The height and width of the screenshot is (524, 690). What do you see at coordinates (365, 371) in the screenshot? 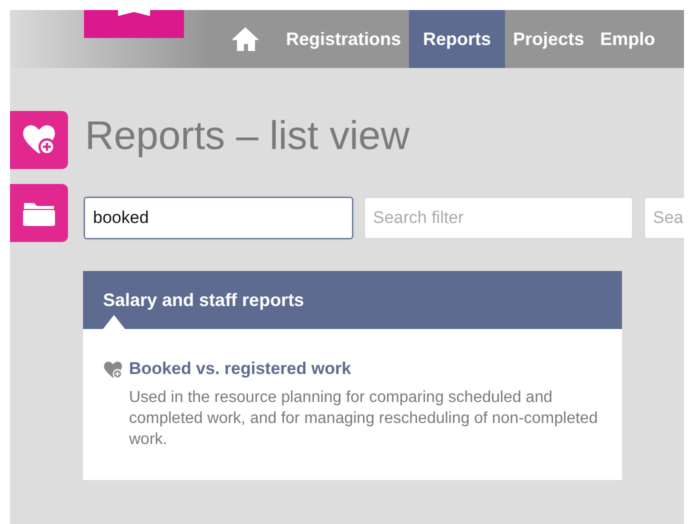
I see `report-link: Booked vs. registered work` at bounding box center [365, 371].